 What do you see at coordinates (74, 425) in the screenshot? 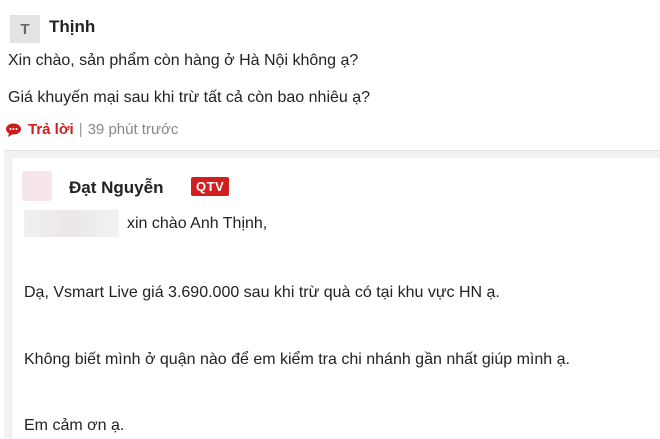
I see `reply-text-line-4: Em cảm ơn ạ.` at bounding box center [74, 425].